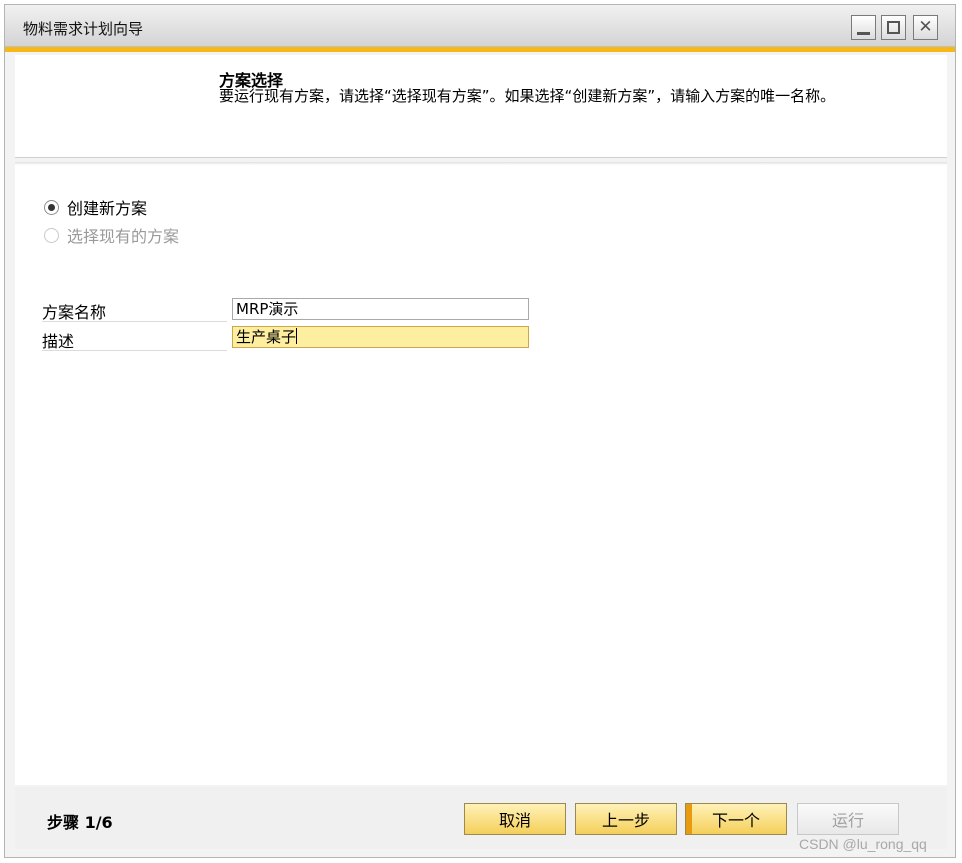  I want to click on scenario-name-label: 方案名称, so click(74, 312).